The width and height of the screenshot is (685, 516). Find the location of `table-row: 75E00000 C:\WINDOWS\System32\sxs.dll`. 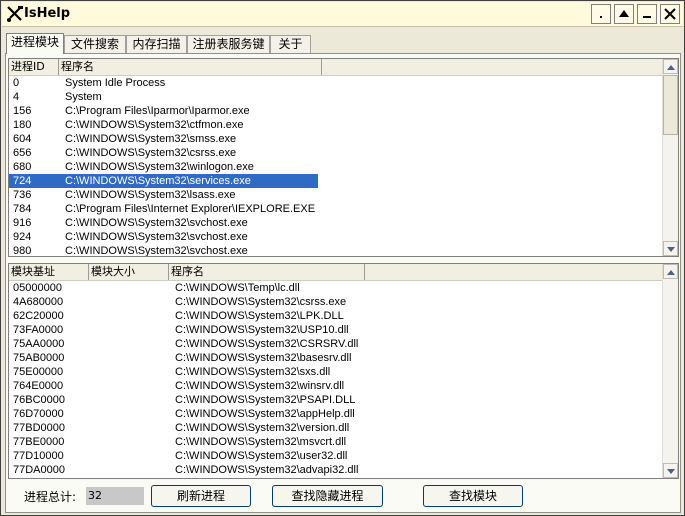

table-row: 75E00000 C:\WINDOWS\System32\sxs.dll is located at coordinates (335, 372).